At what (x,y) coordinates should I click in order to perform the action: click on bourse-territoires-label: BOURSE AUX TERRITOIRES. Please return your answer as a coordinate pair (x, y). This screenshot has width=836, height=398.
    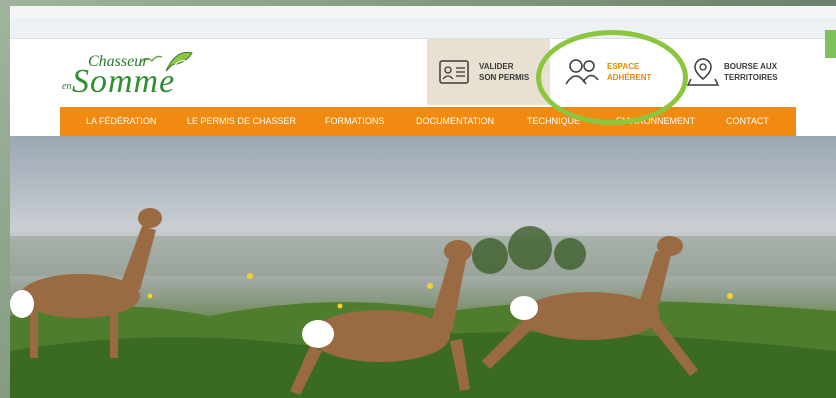
    Looking at the image, I should click on (751, 72).